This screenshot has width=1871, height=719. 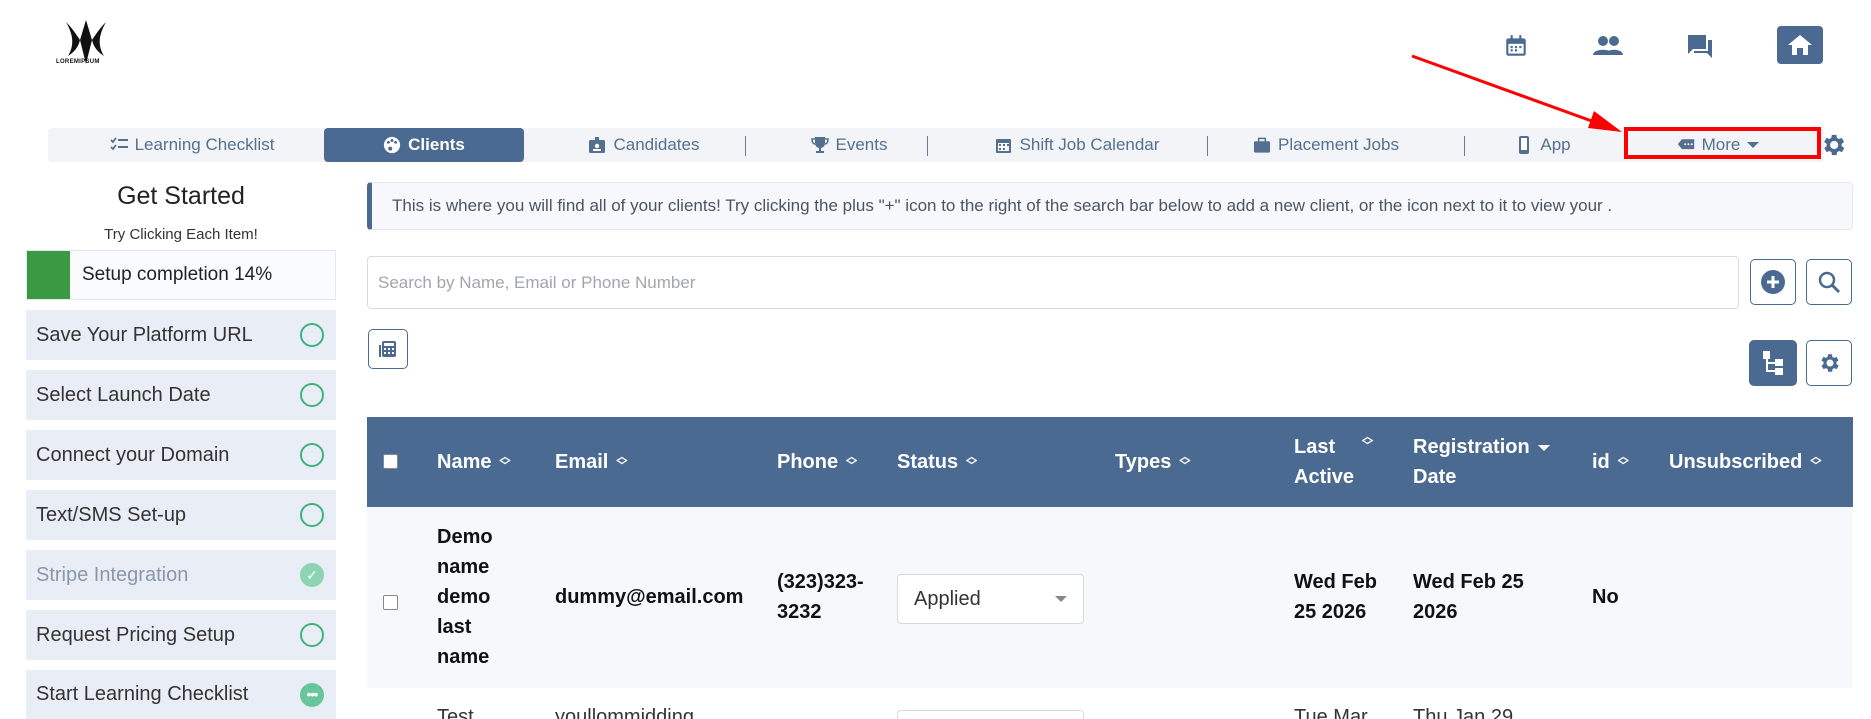 What do you see at coordinates (1605, 597) in the screenshot?
I see `cell-unsubscribed: No` at bounding box center [1605, 597].